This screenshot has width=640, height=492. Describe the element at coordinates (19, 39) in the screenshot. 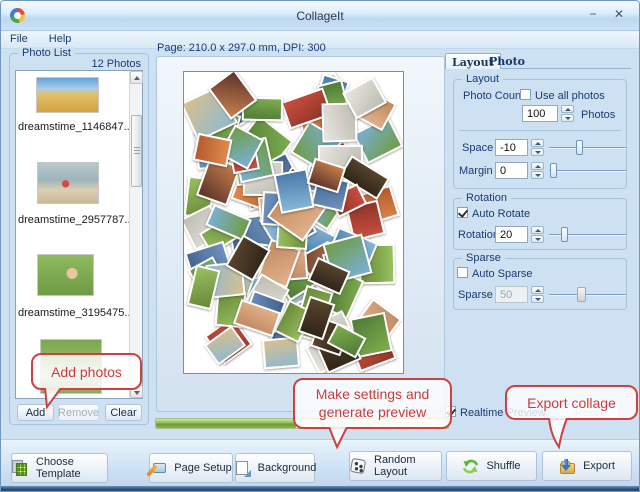

I see `menu-item-file: File` at that location.